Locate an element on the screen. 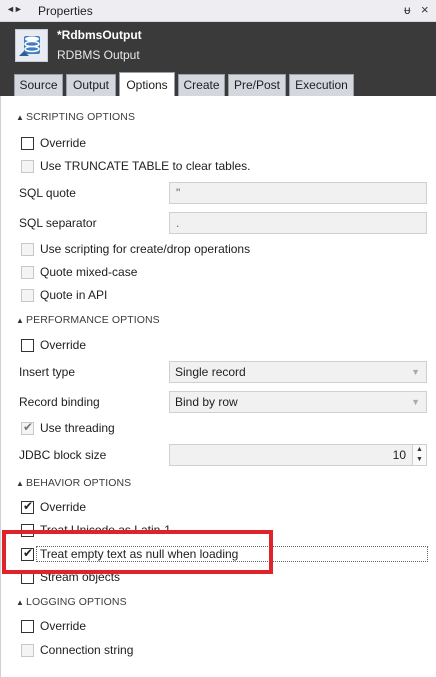 This screenshot has height=677, width=436. use-threading-checkbox is located at coordinates (27, 427).